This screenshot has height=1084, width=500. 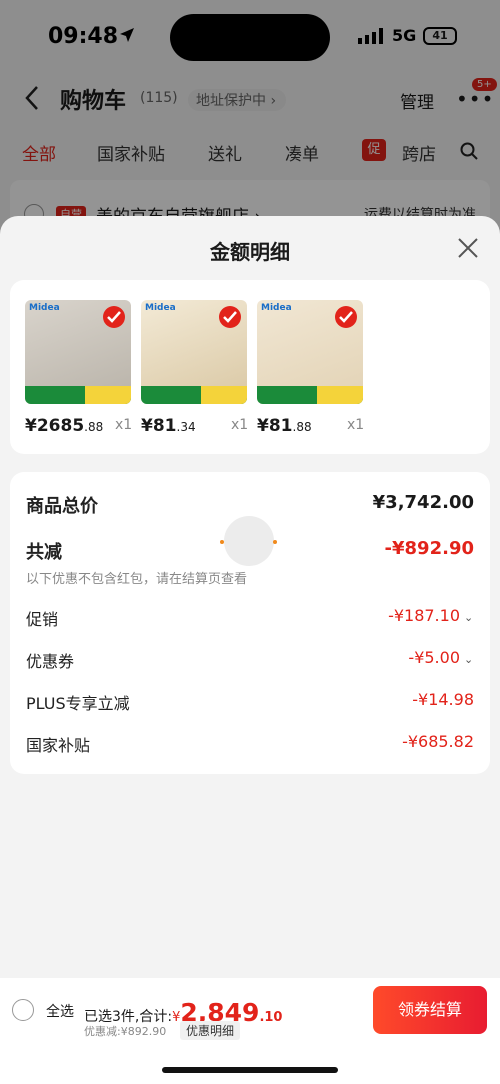 I want to click on discount-summary: 优惠减:¥892.90, so click(x=125, y=1031).